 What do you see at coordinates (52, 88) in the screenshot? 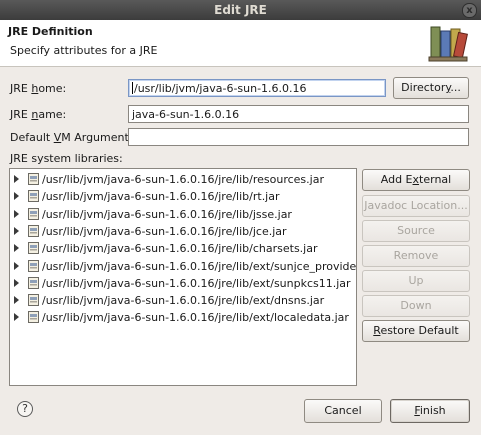
I see `jre-home-label-rest: ome:` at bounding box center [52, 88].